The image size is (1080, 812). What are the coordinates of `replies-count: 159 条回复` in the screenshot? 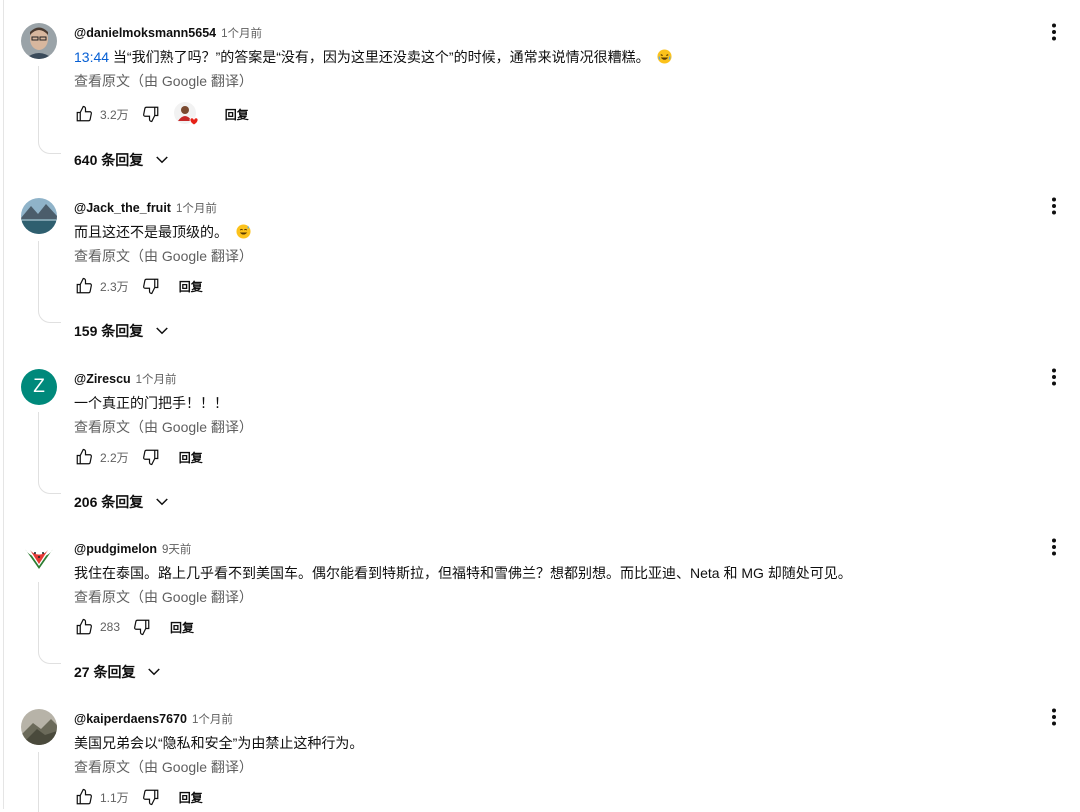 It's located at (109, 331).